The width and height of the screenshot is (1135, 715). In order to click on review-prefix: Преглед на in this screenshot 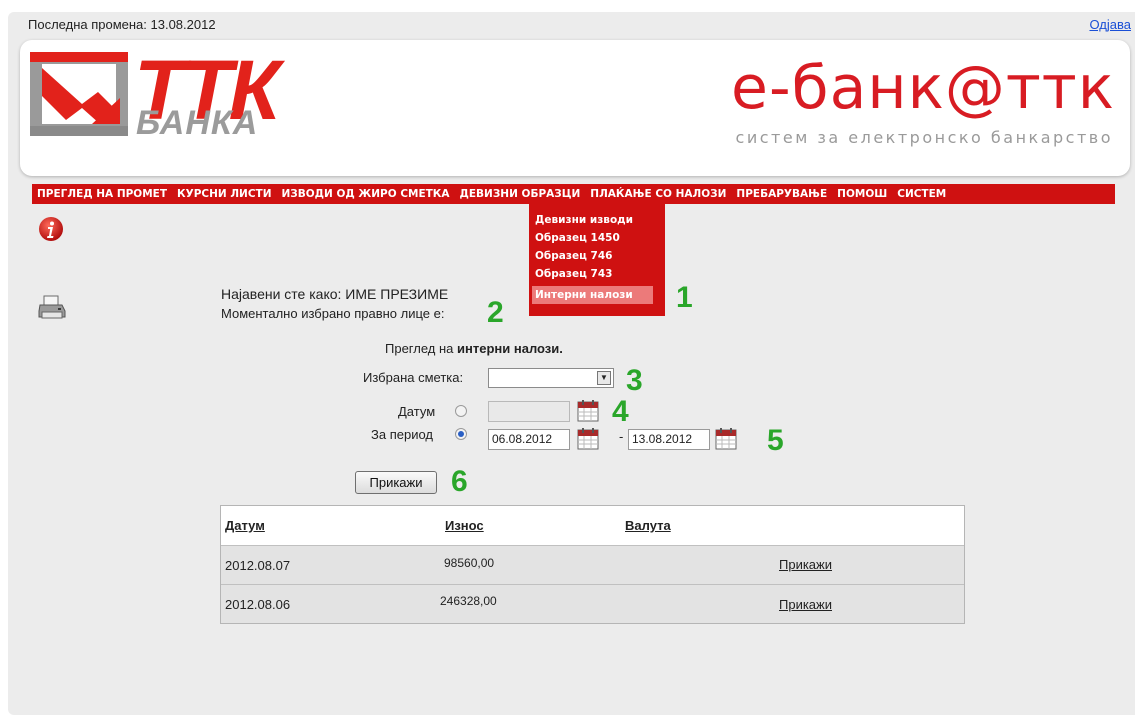, I will do `click(419, 348)`.